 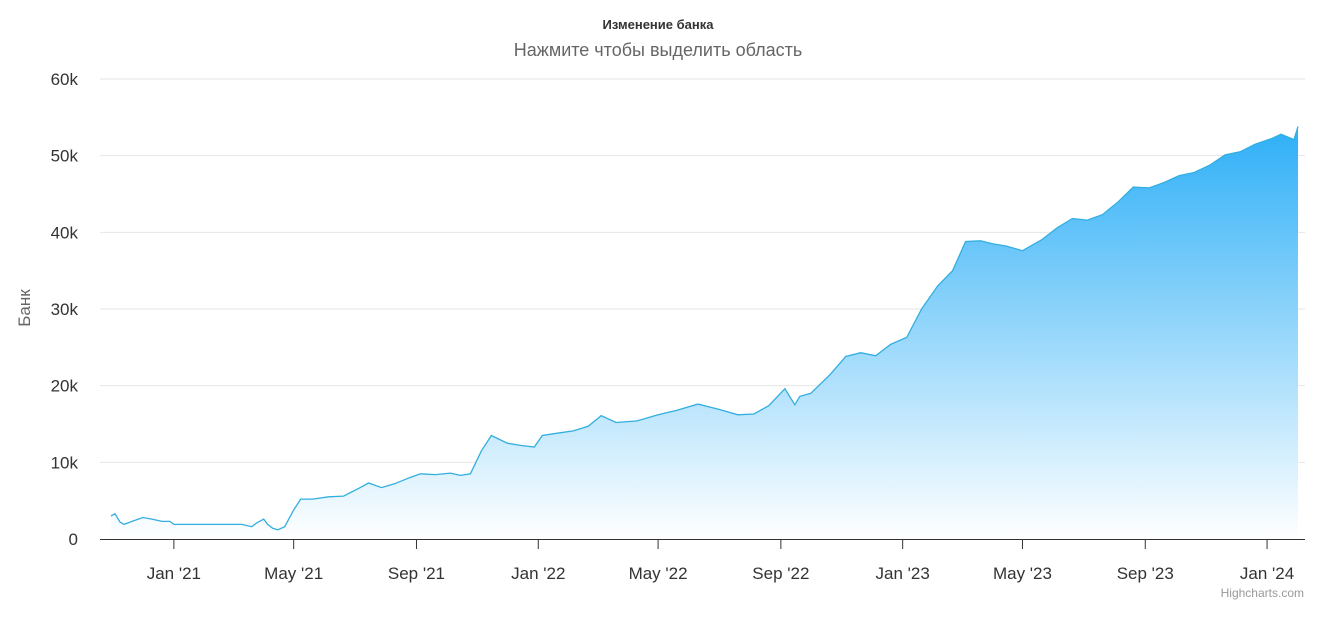 I want to click on x-tick-label: Jan '24, so click(x=1267, y=573).